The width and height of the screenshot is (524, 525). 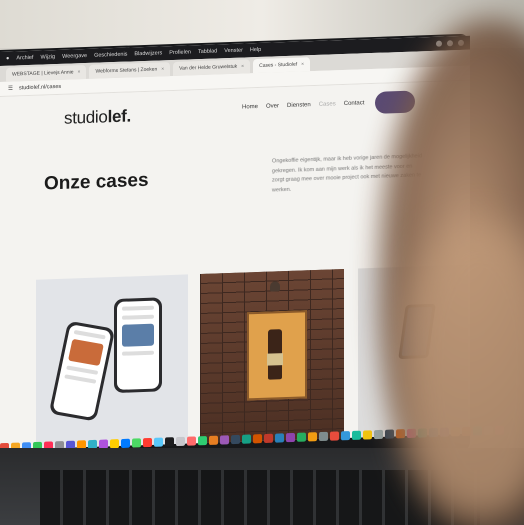 What do you see at coordinates (40, 87) in the screenshot?
I see `url-text: studiolef.nl/cases` at bounding box center [40, 87].